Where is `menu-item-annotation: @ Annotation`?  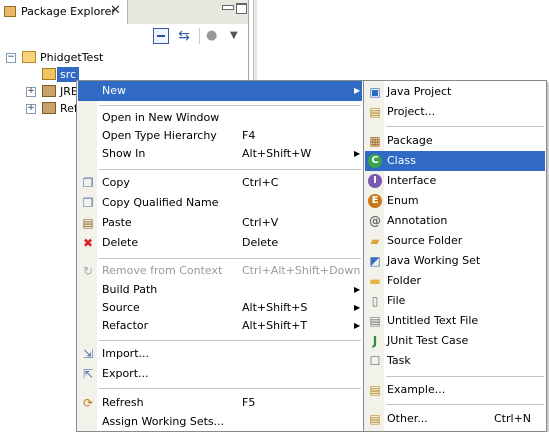
menu-item-annotation: @ Annotation is located at coordinates (455, 221).